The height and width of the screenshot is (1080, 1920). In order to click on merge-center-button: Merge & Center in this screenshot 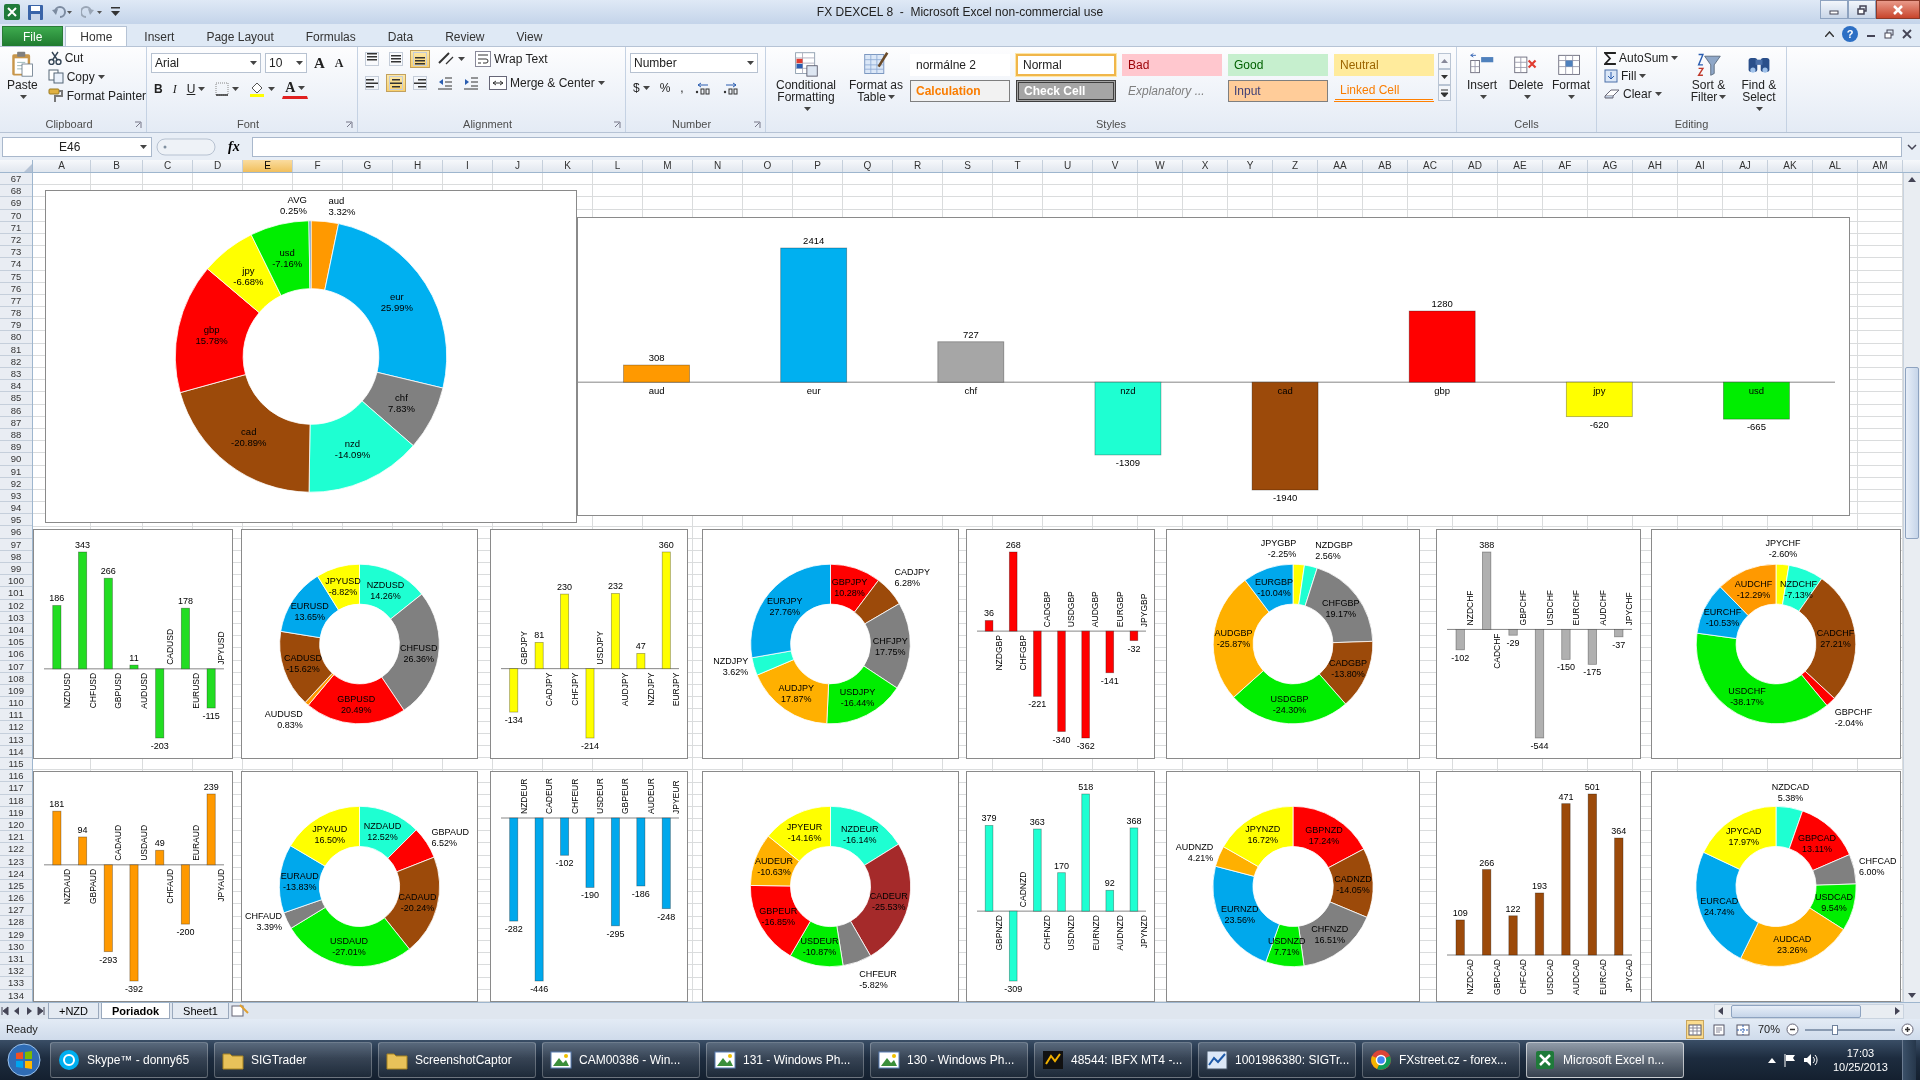, I will do `click(547, 83)`.